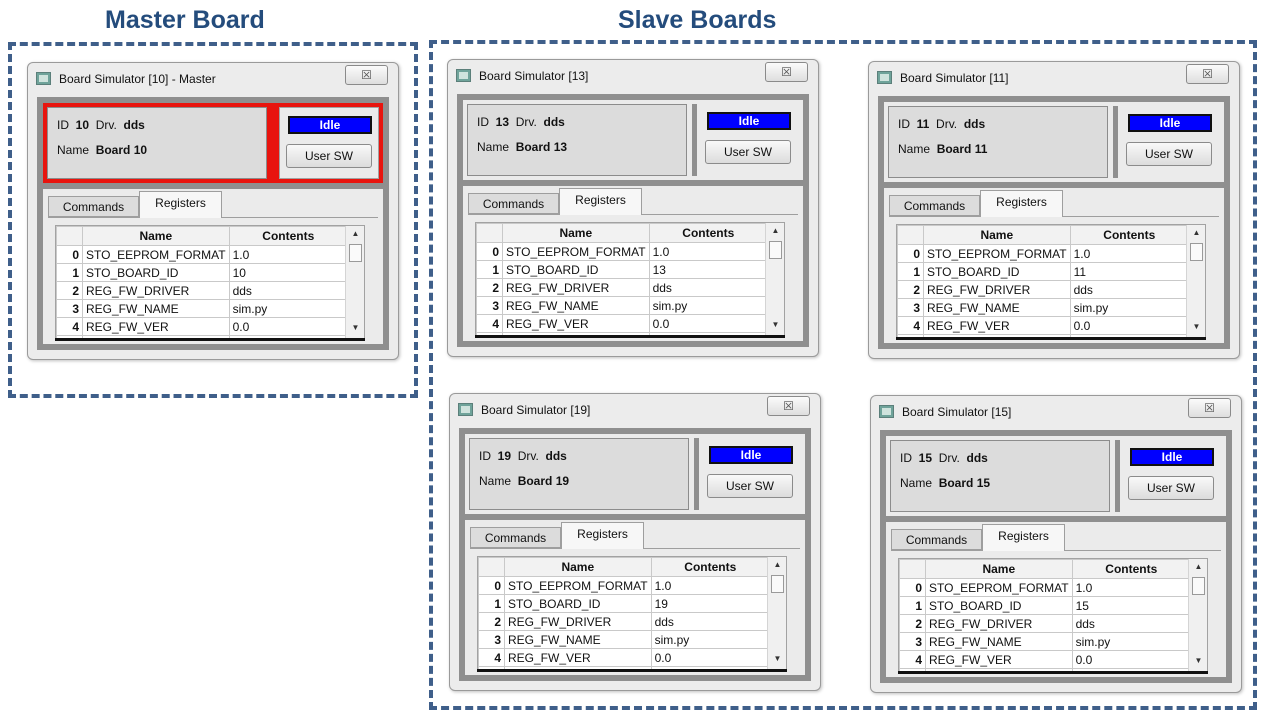 Image resolution: width=1264 pixels, height=711 pixels. Describe the element at coordinates (710, 603) in the screenshot. I see `register-contents: 19` at that location.